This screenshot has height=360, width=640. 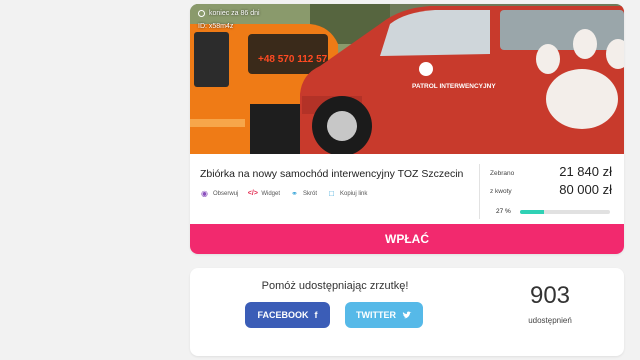 I want to click on patrol-text: PATROL INTERWENCYJNY, so click(x=454, y=86).